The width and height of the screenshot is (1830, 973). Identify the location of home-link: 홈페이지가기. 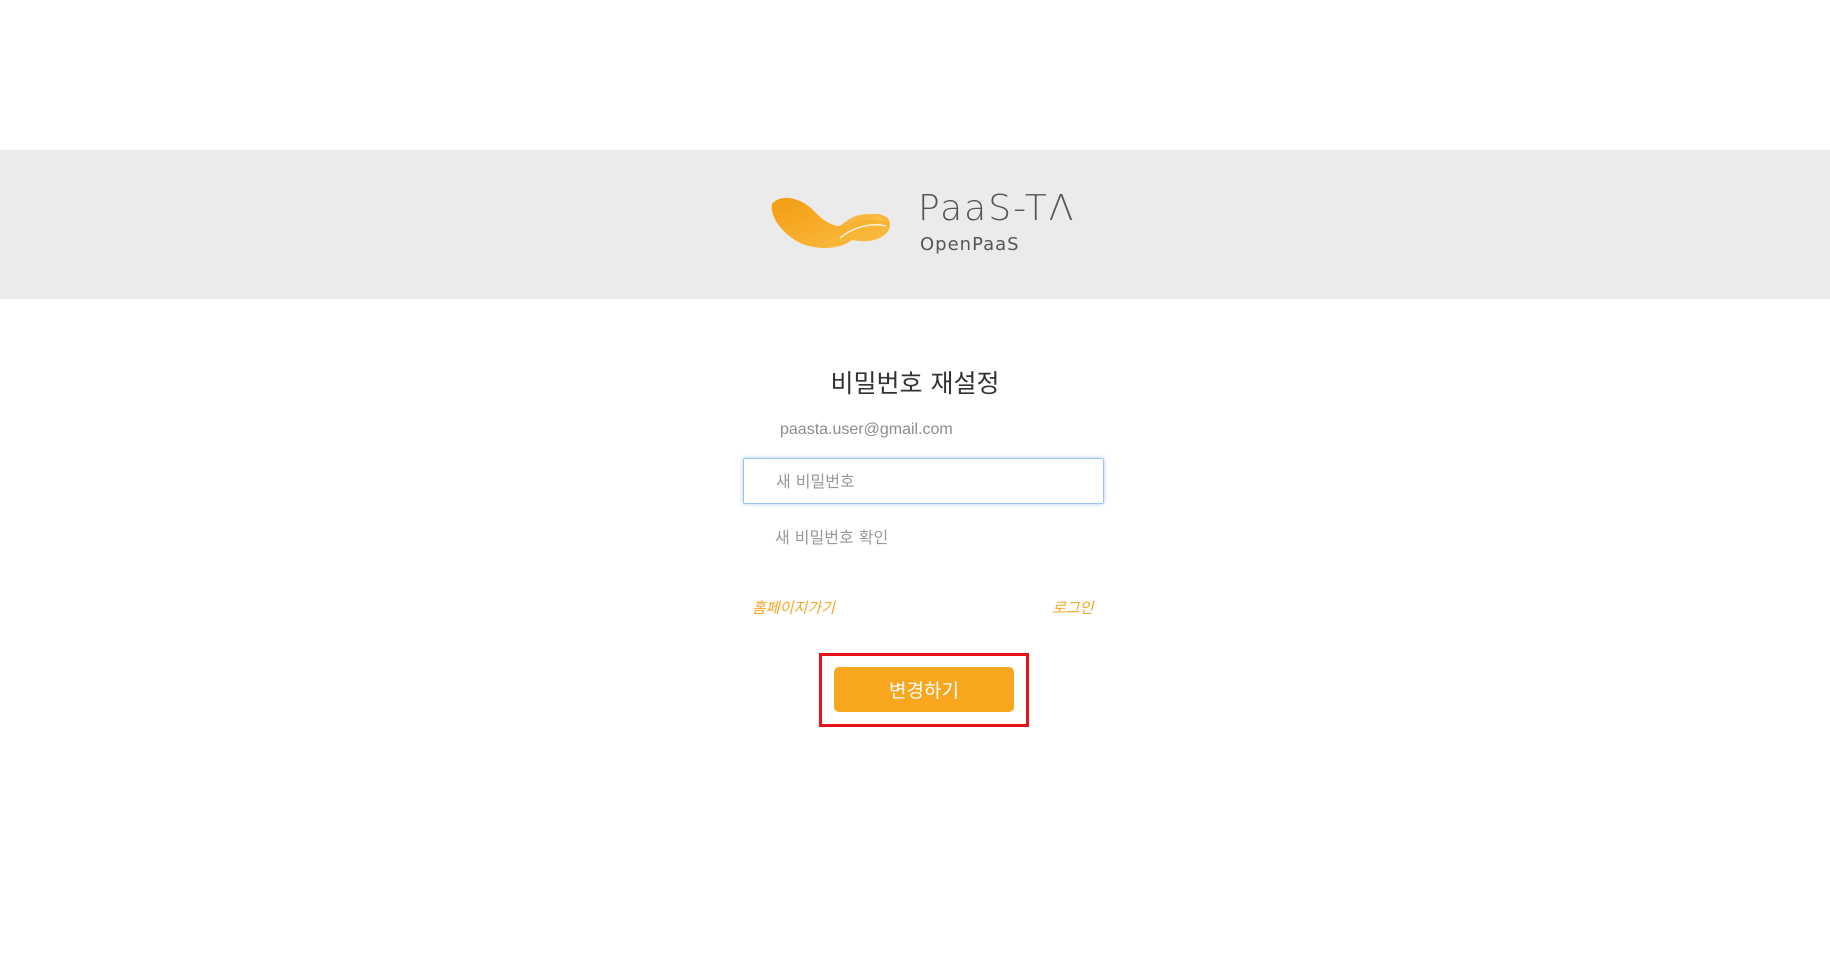
(793, 607).